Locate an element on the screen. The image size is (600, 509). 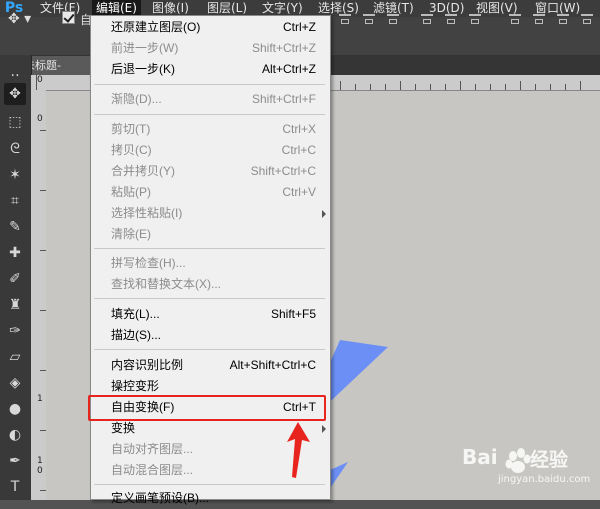
red-arrow-annotation is located at coordinates (298, 450).